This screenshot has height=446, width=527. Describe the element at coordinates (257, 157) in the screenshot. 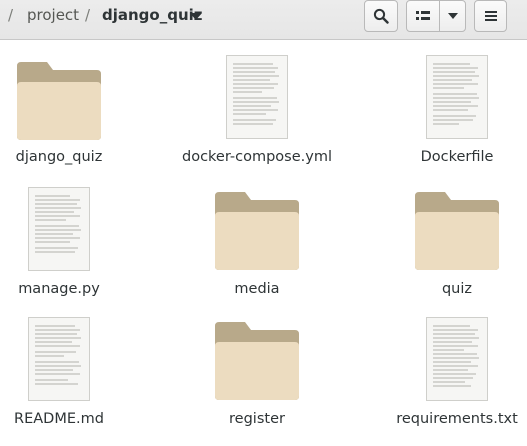

I see `file-name: docker-compose.yml` at that location.